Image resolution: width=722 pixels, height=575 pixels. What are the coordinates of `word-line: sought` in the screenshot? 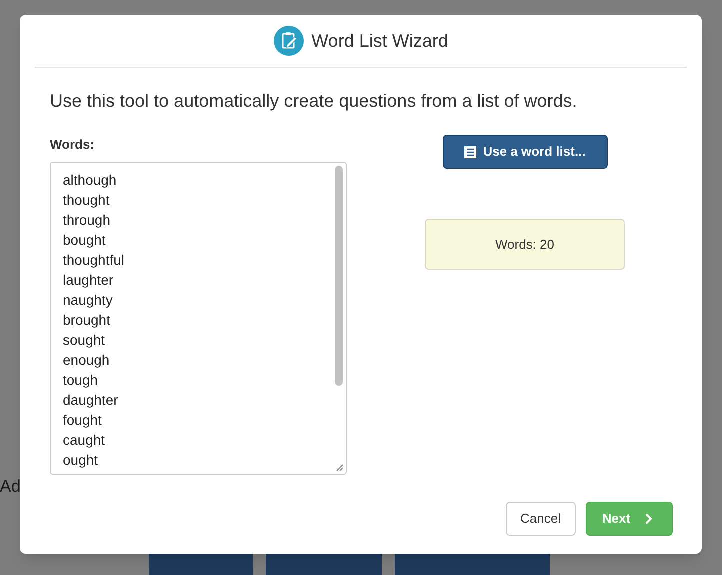 It's located at (84, 340).